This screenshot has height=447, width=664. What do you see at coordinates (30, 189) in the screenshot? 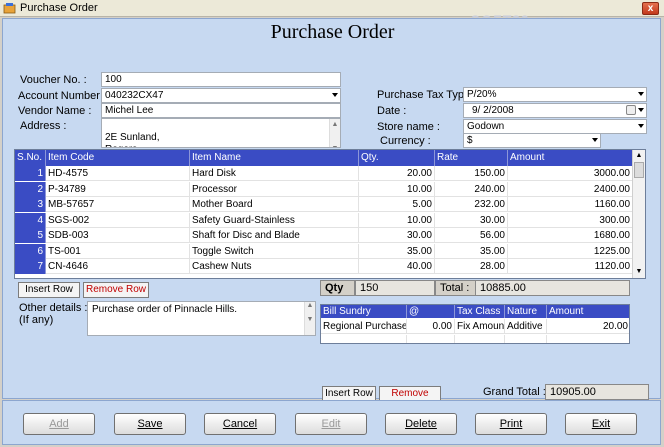
I see `row-number-cell: 2` at bounding box center [30, 189].